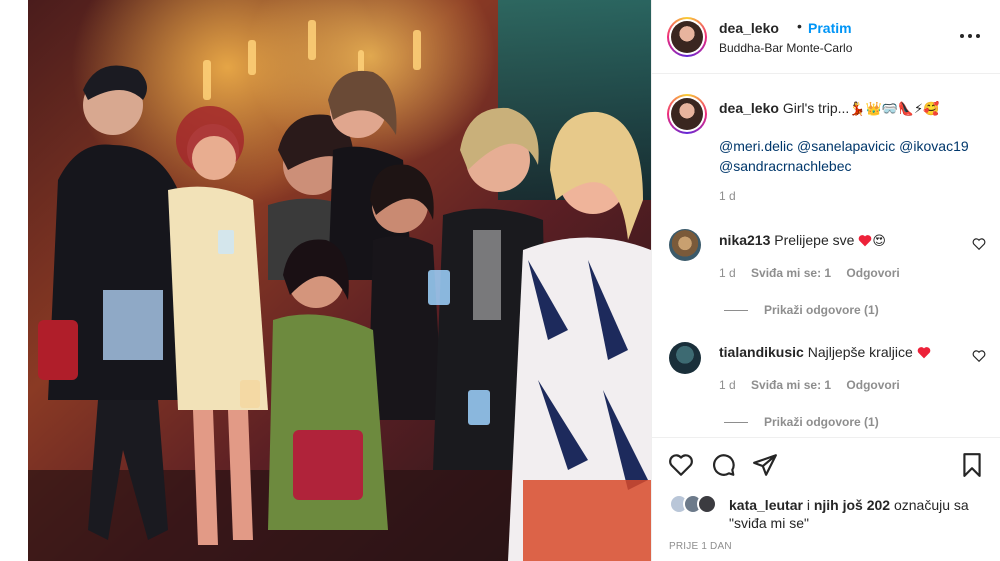 This screenshot has height=561, width=1000. What do you see at coordinates (933, 146) in the screenshot?
I see `mention-link: @ikovac19` at bounding box center [933, 146].